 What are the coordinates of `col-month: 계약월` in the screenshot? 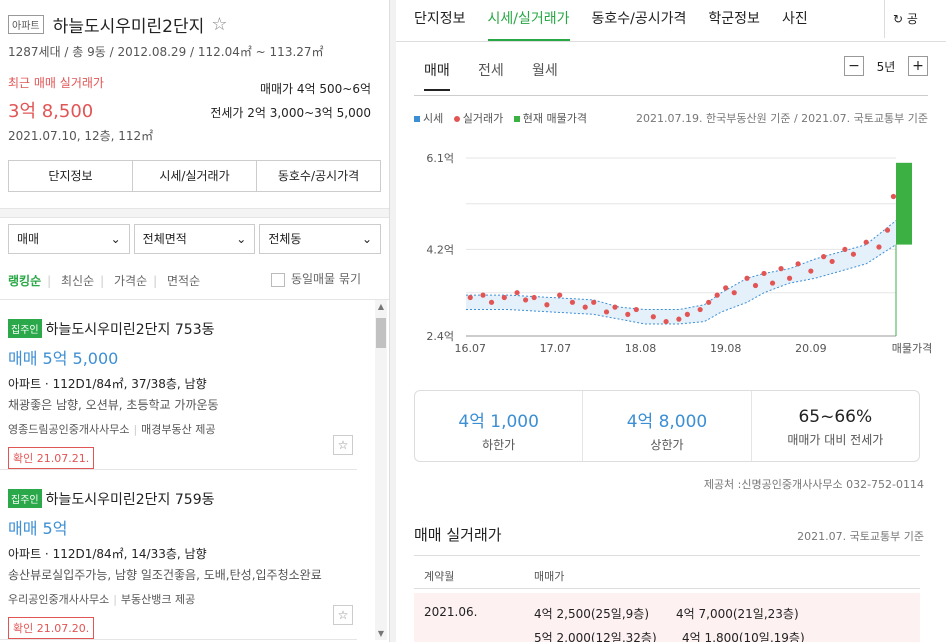 It's located at (439, 576).